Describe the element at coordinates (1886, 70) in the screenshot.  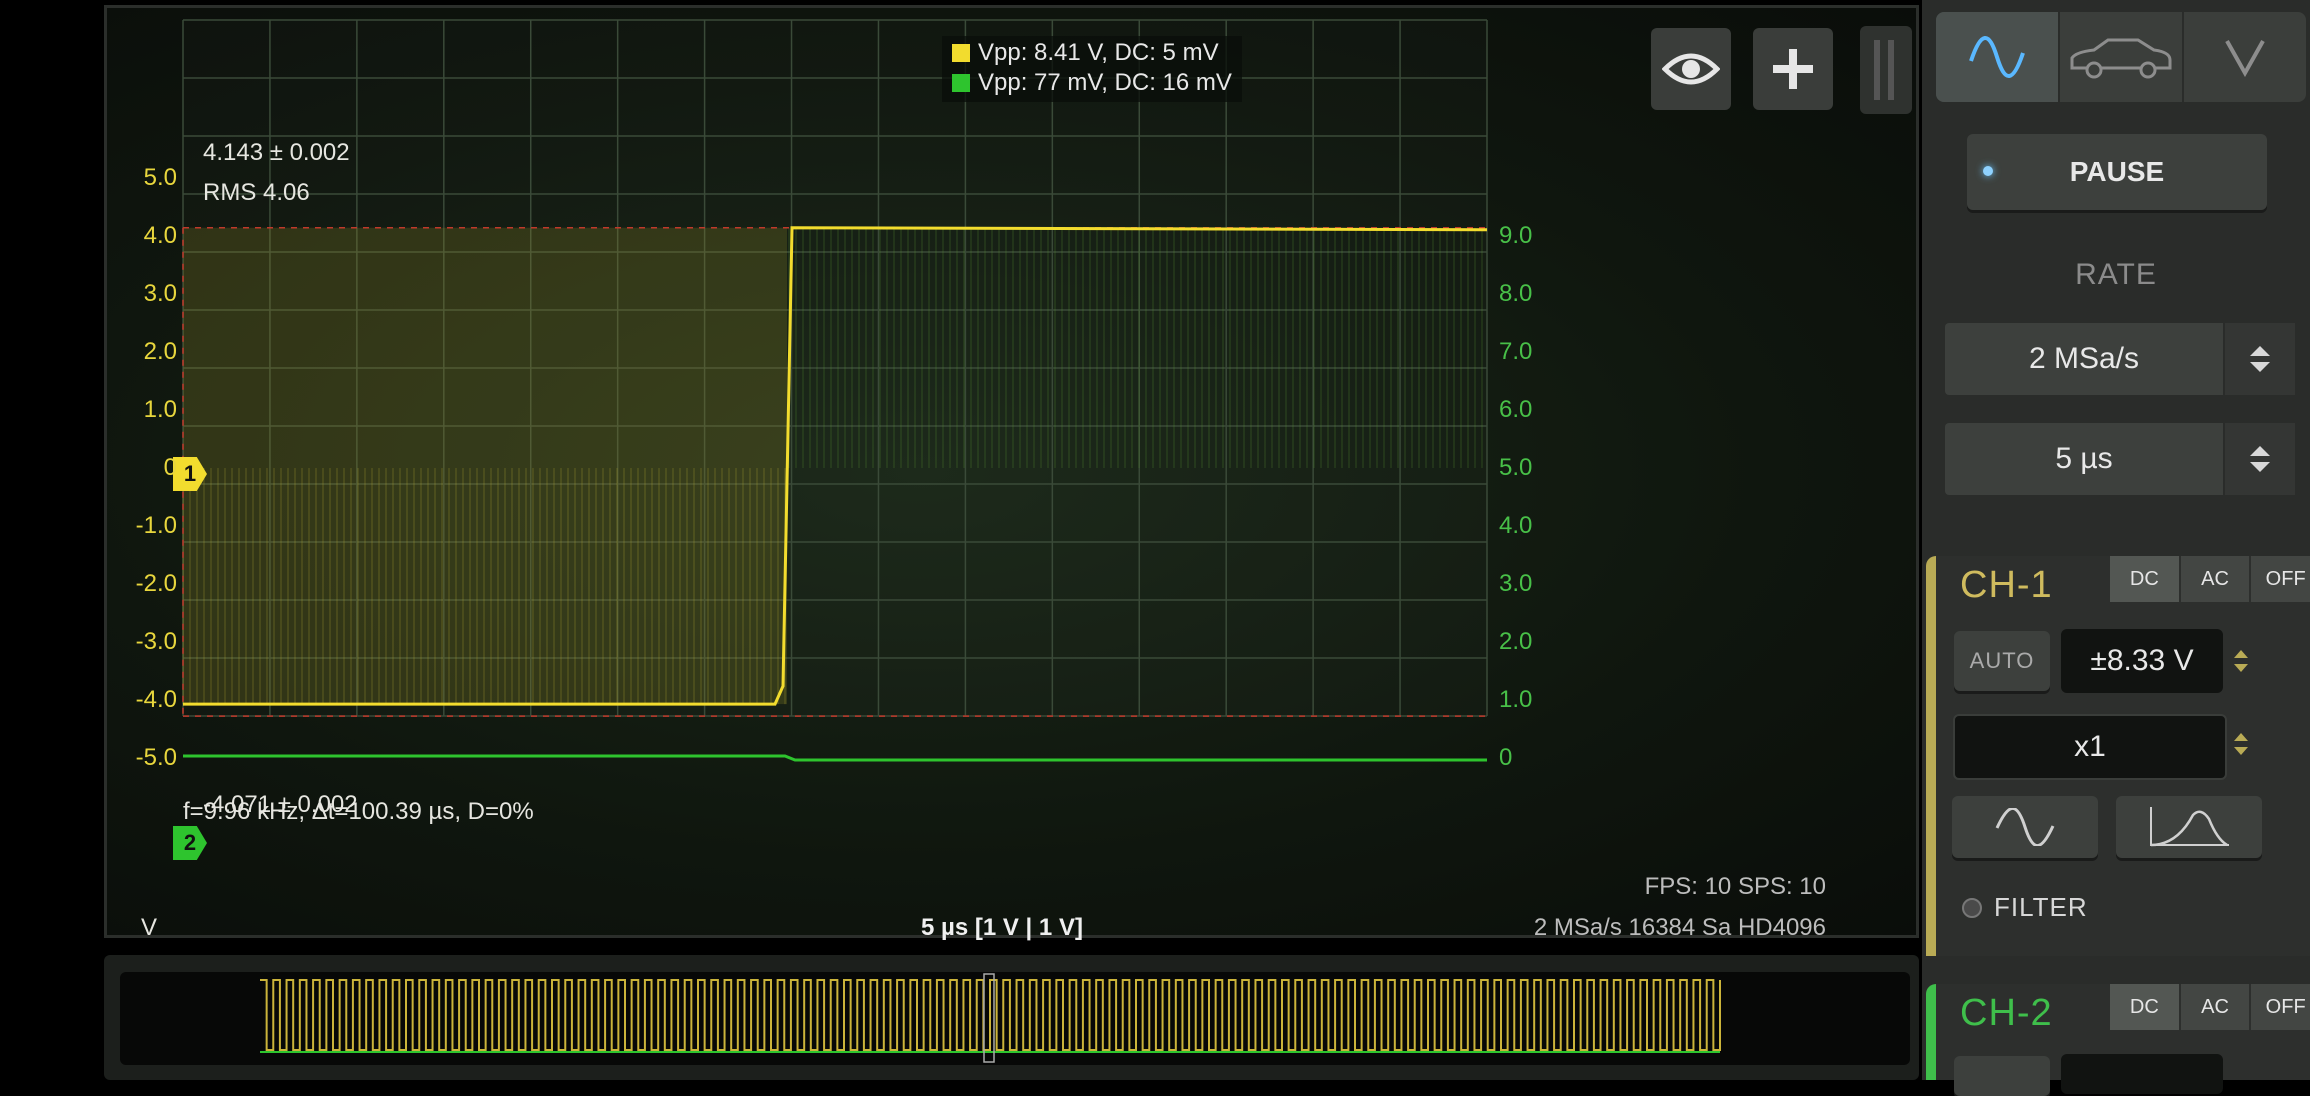
I see `panel-drag-handle` at that location.